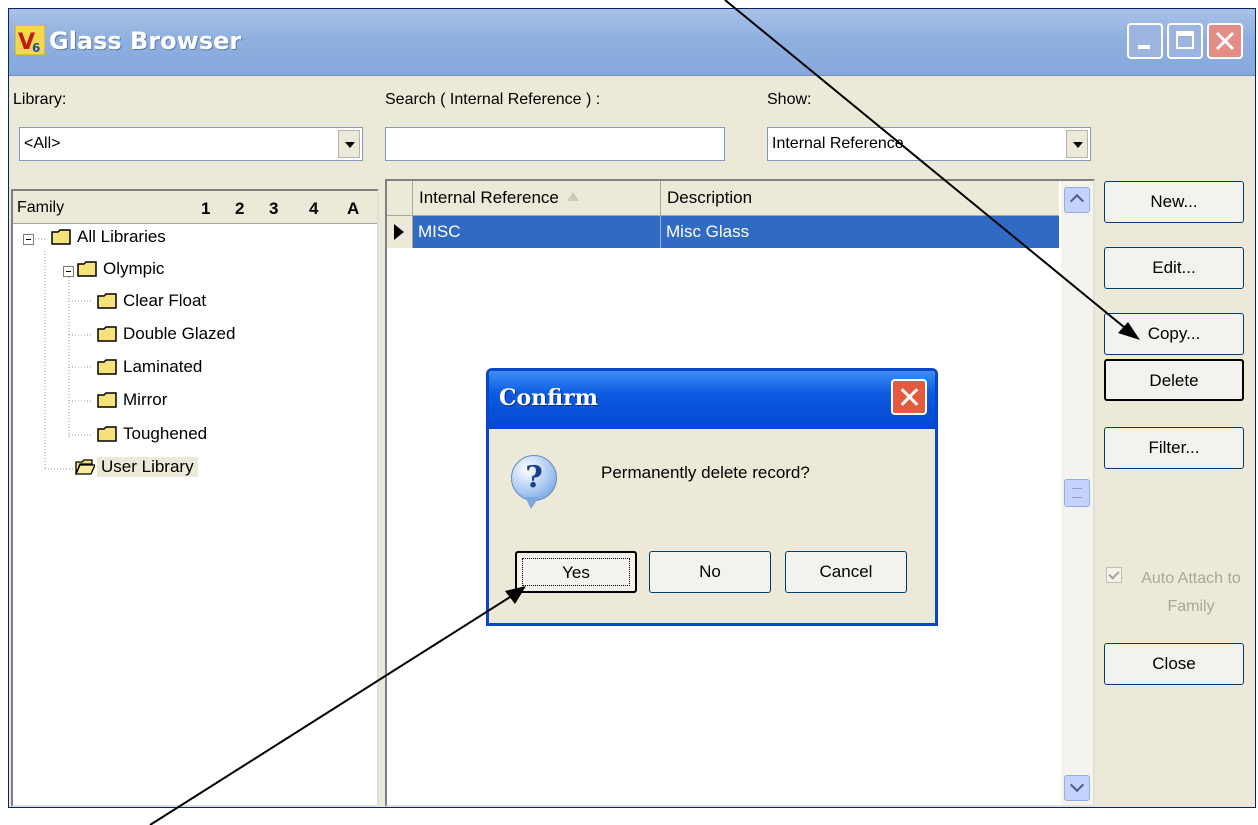 The height and width of the screenshot is (825, 1258). What do you see at coordinates (165, 433) in the screenshot?
I see `tree-node-label: Toughened` at bounding box center [165, 433].